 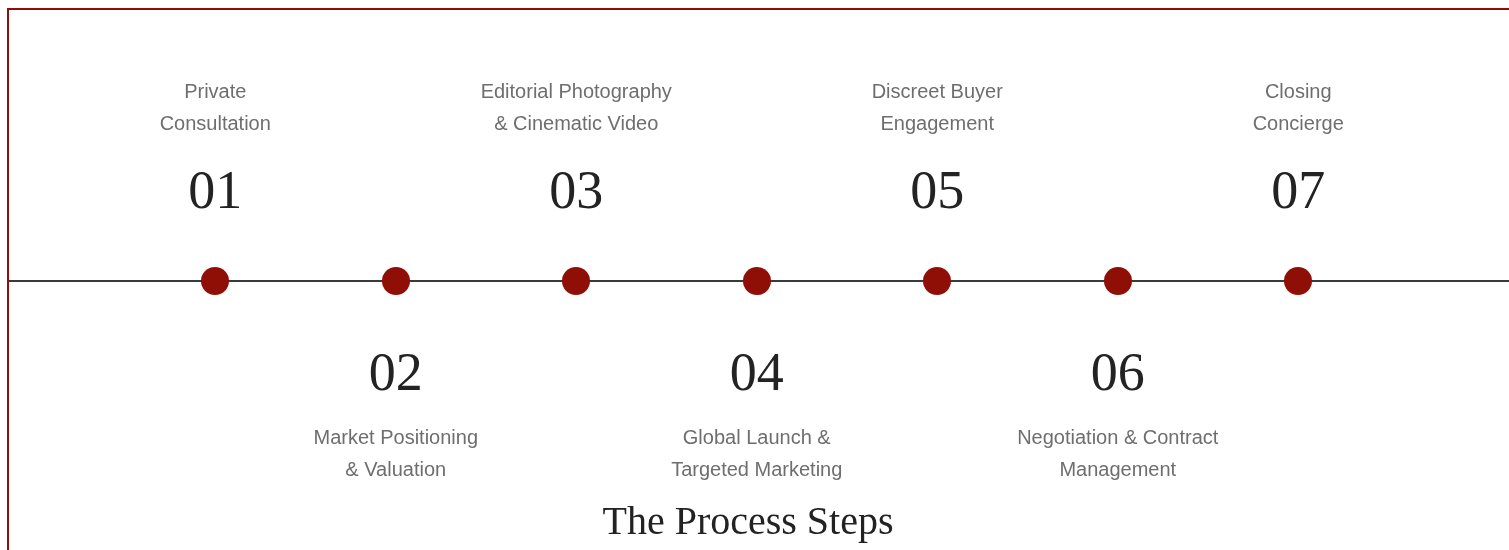 What do you see at coordinates (215, 107) in the screenshot?
I see `step-label: Private Consultation` at bounding box center [215, 107].